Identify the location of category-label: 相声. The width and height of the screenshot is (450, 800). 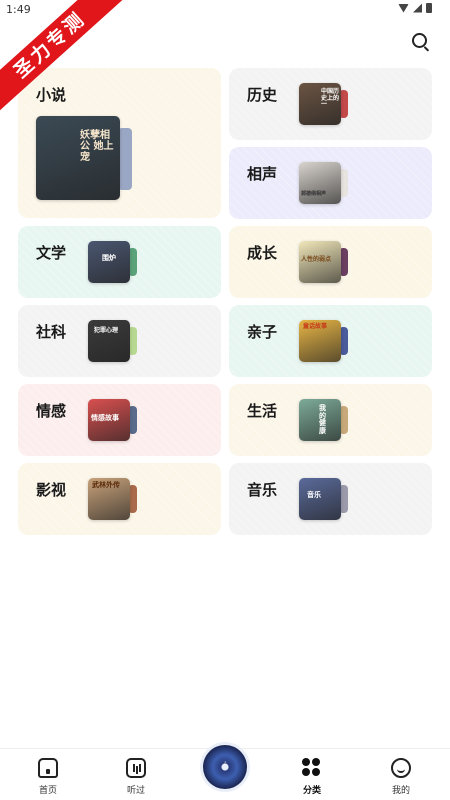
(262, 174).